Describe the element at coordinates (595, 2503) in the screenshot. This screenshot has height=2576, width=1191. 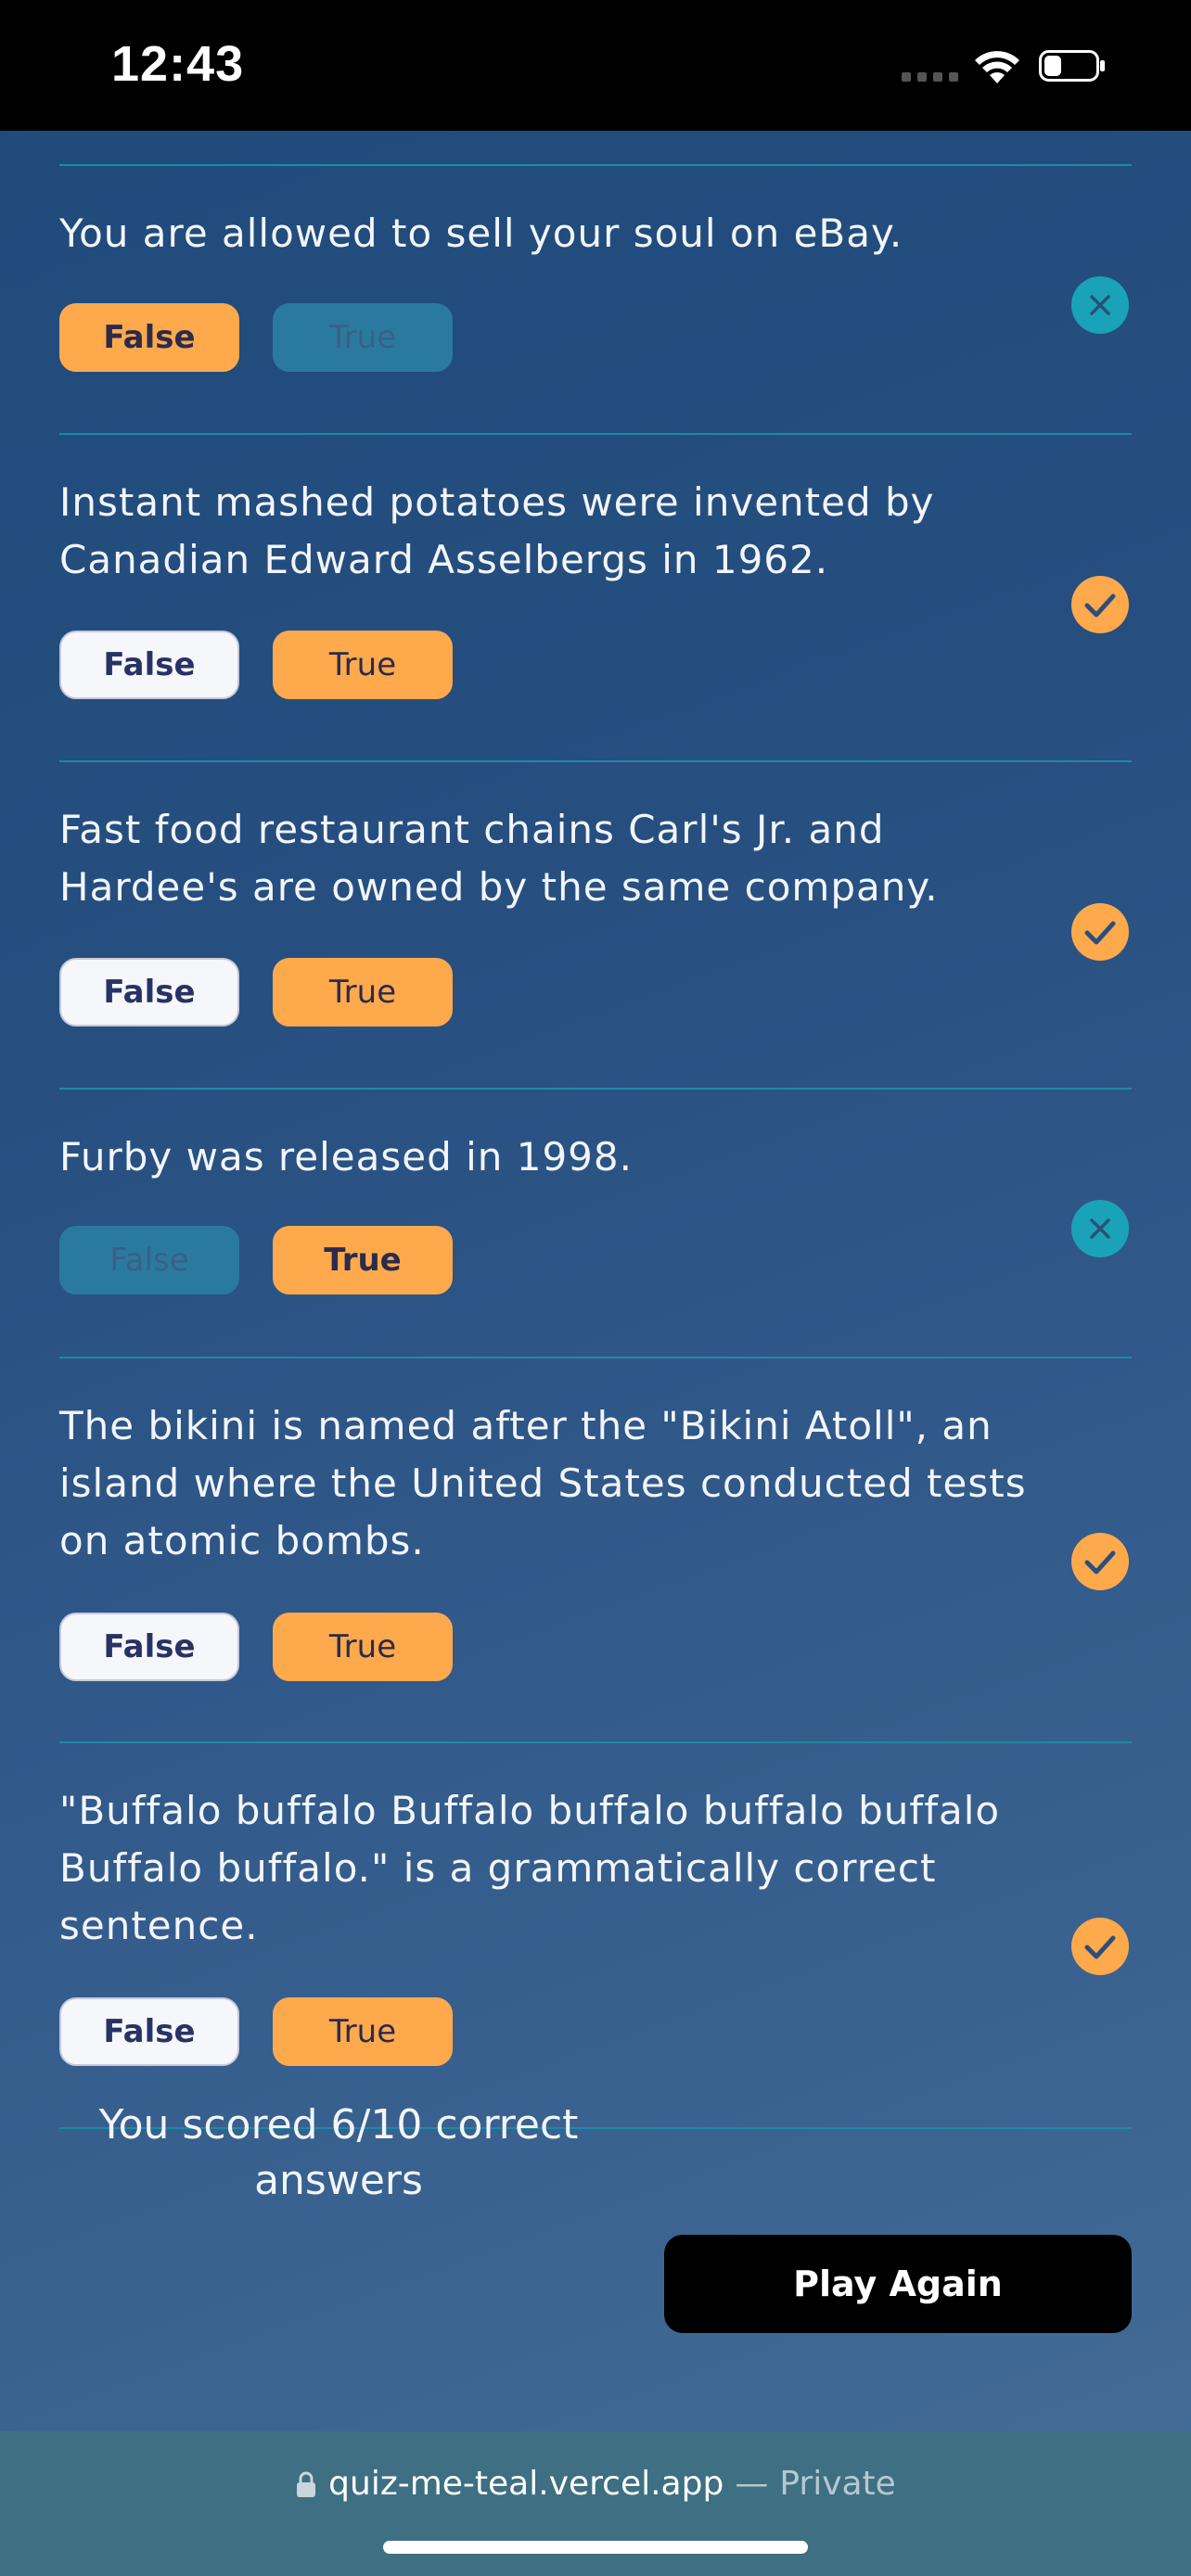
I see `browser-address-bar: quiz-me-teal.vercel.app — Private` at that location.